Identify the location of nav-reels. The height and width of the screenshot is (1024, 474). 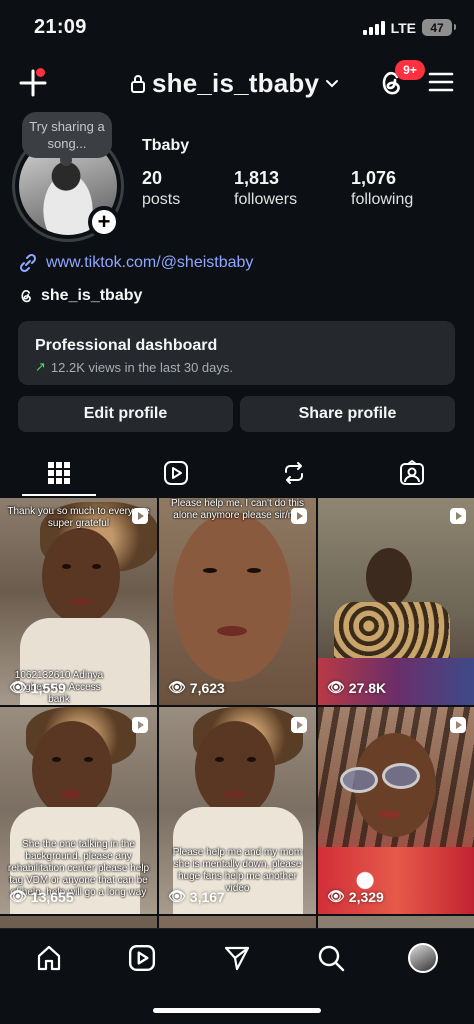
(142, 958).